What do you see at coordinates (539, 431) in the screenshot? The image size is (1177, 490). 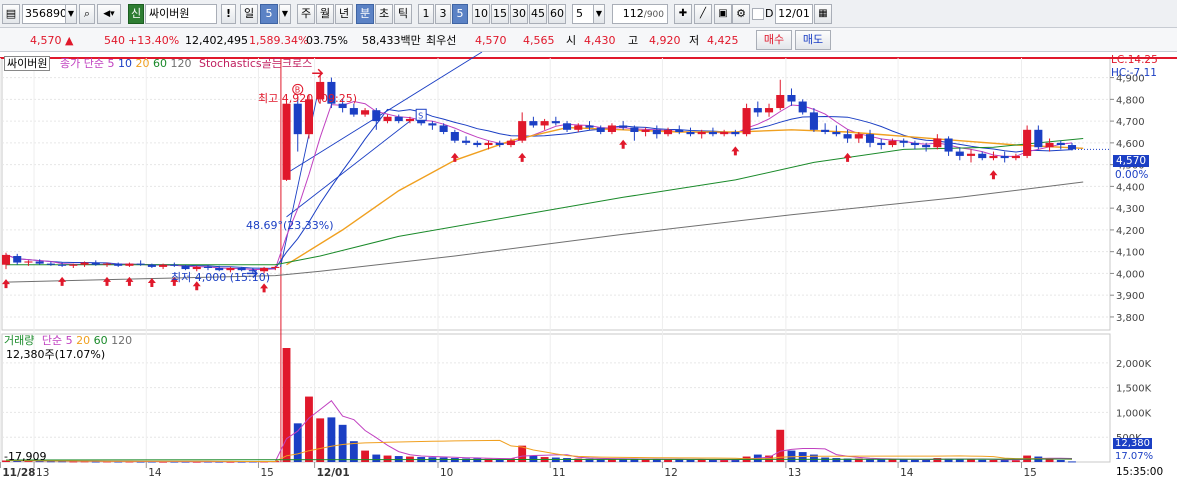 I see `volume-ma5-line` at bounding box center [539, 431].